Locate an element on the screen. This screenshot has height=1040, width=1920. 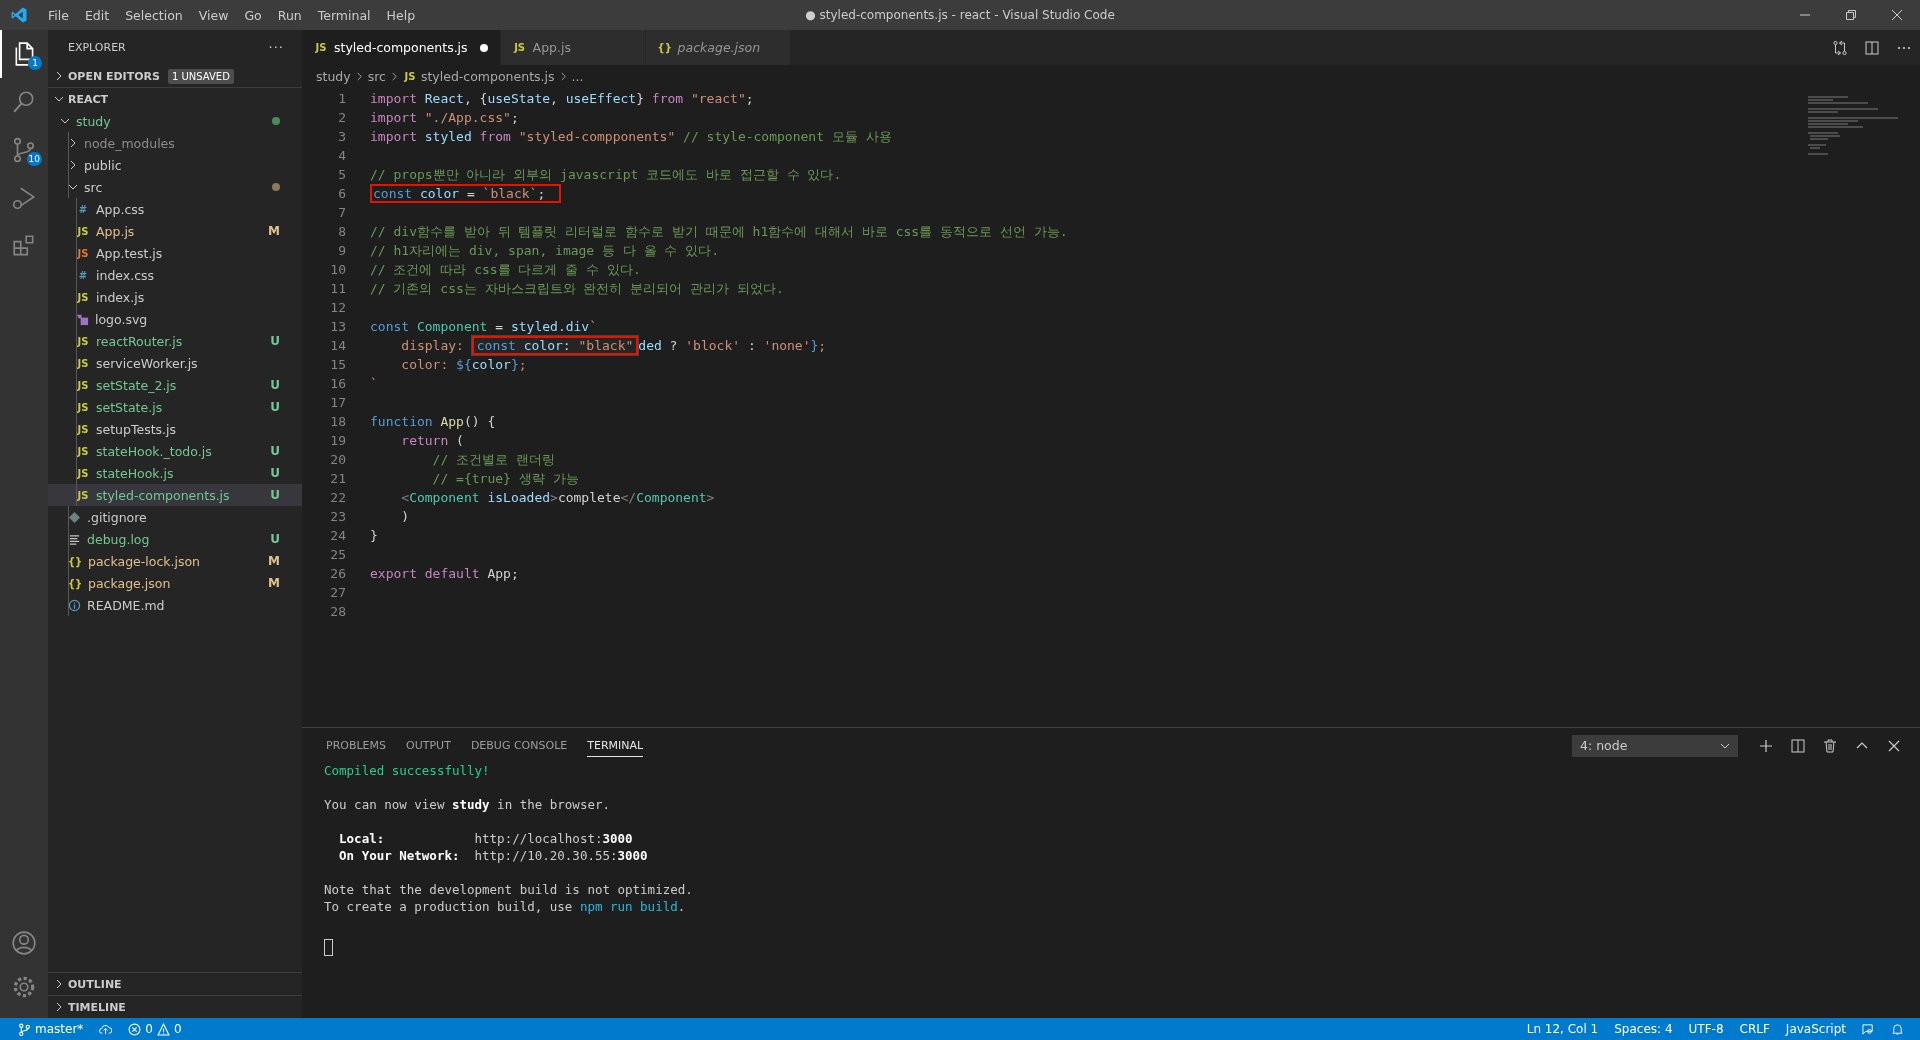
tree-row: {} package-lock.json M is located at coordinates (175, 561).